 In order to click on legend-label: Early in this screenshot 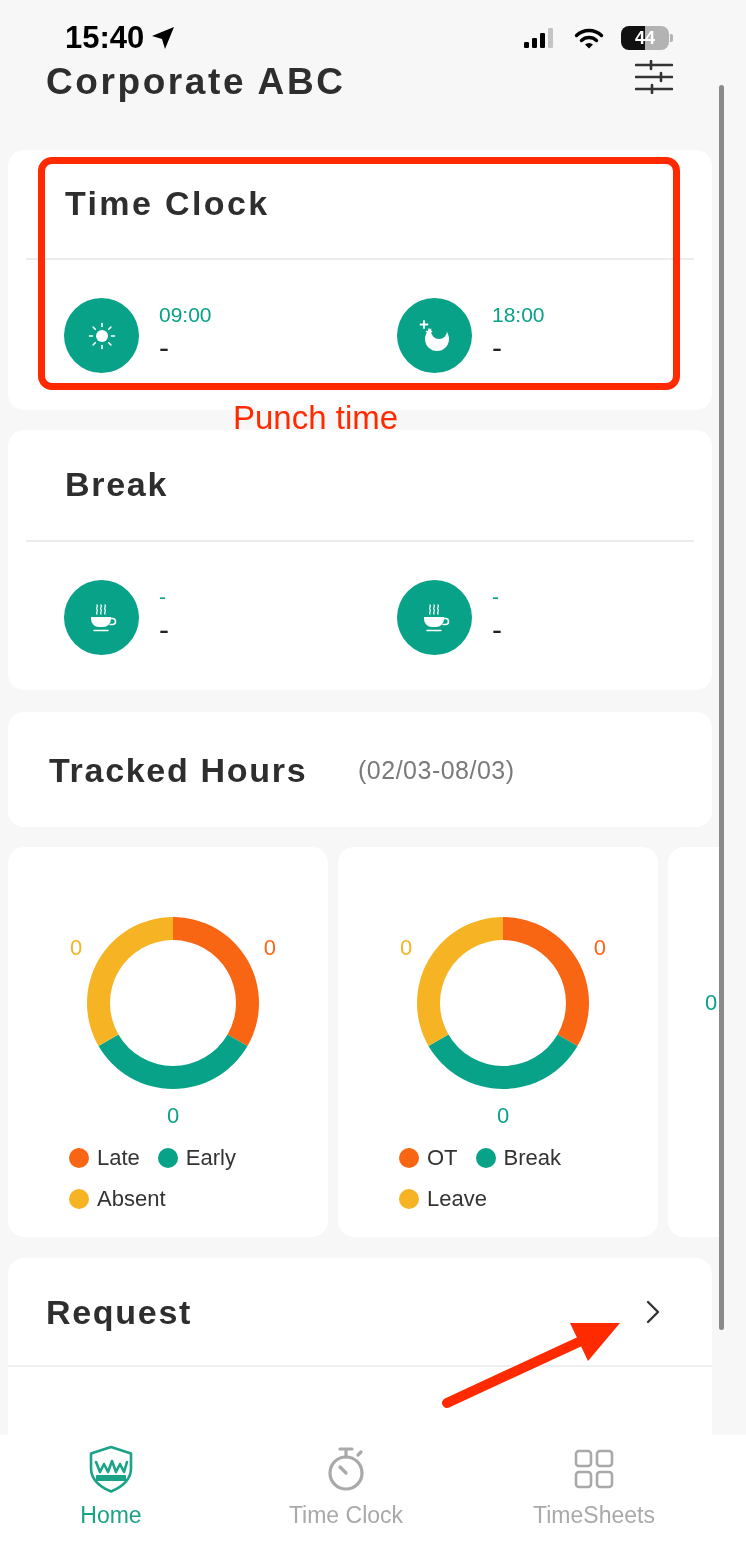, I will do `click(210, 1158)`.